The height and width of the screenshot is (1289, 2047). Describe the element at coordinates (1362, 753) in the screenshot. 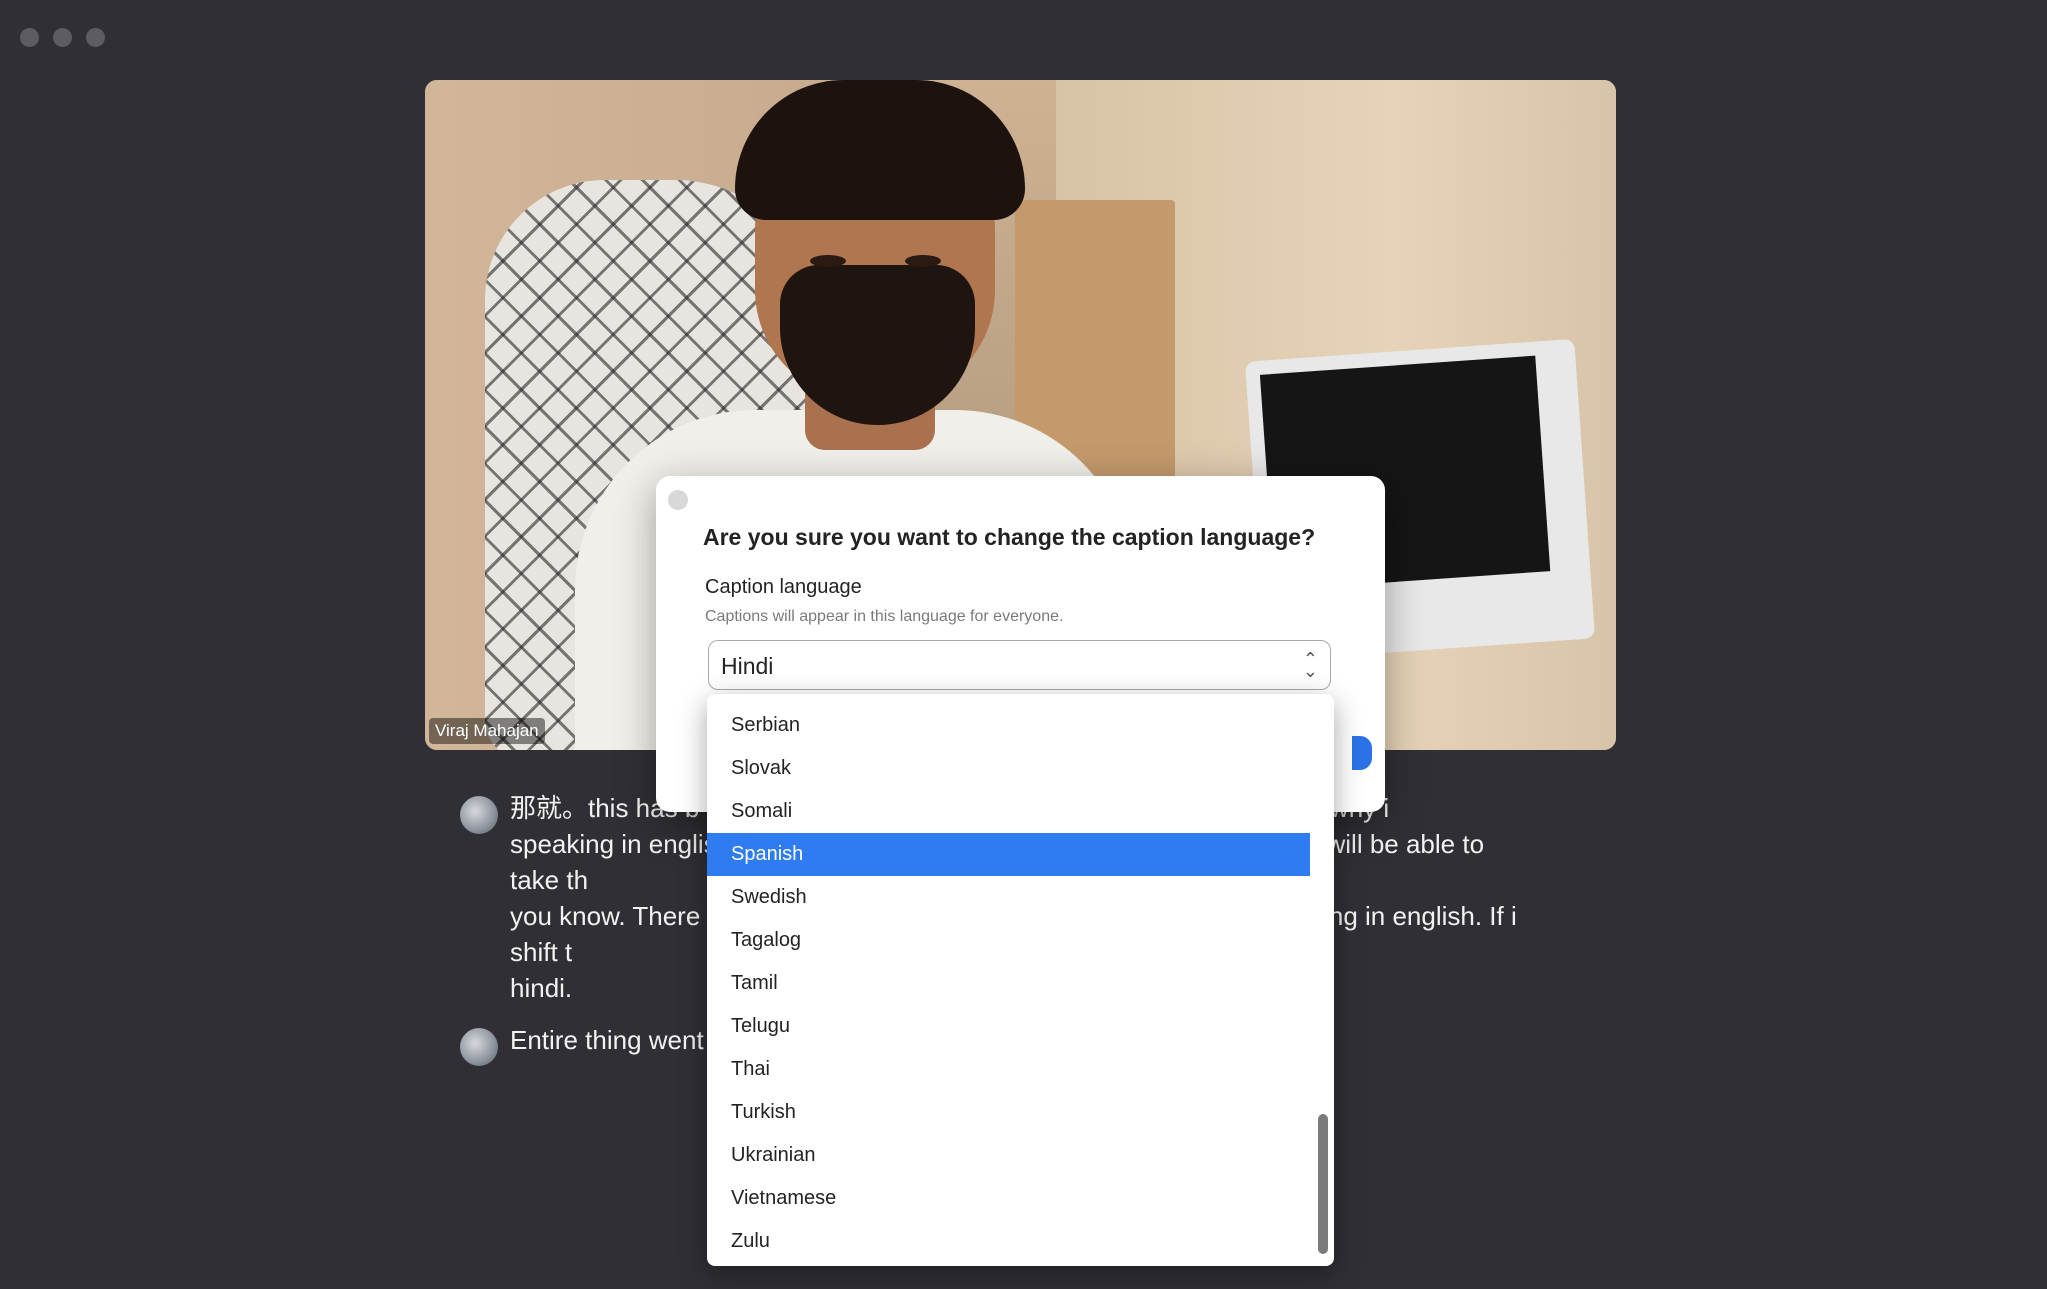

I see `confirm-button` at that location.